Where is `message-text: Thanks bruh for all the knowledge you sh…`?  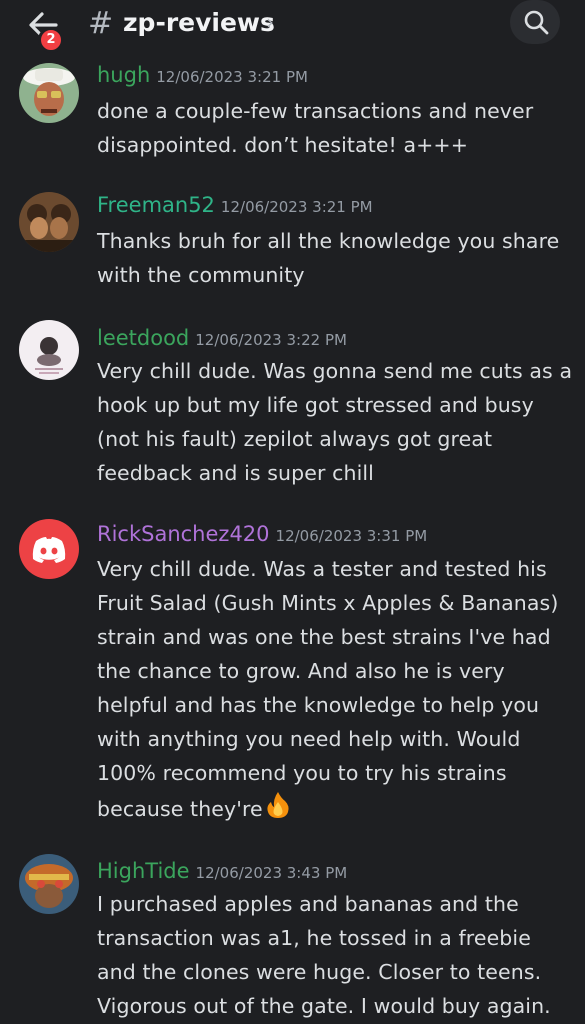
message-text: Thanks bruh for all the knowledge you sh… is located at coordinates (328, 258).